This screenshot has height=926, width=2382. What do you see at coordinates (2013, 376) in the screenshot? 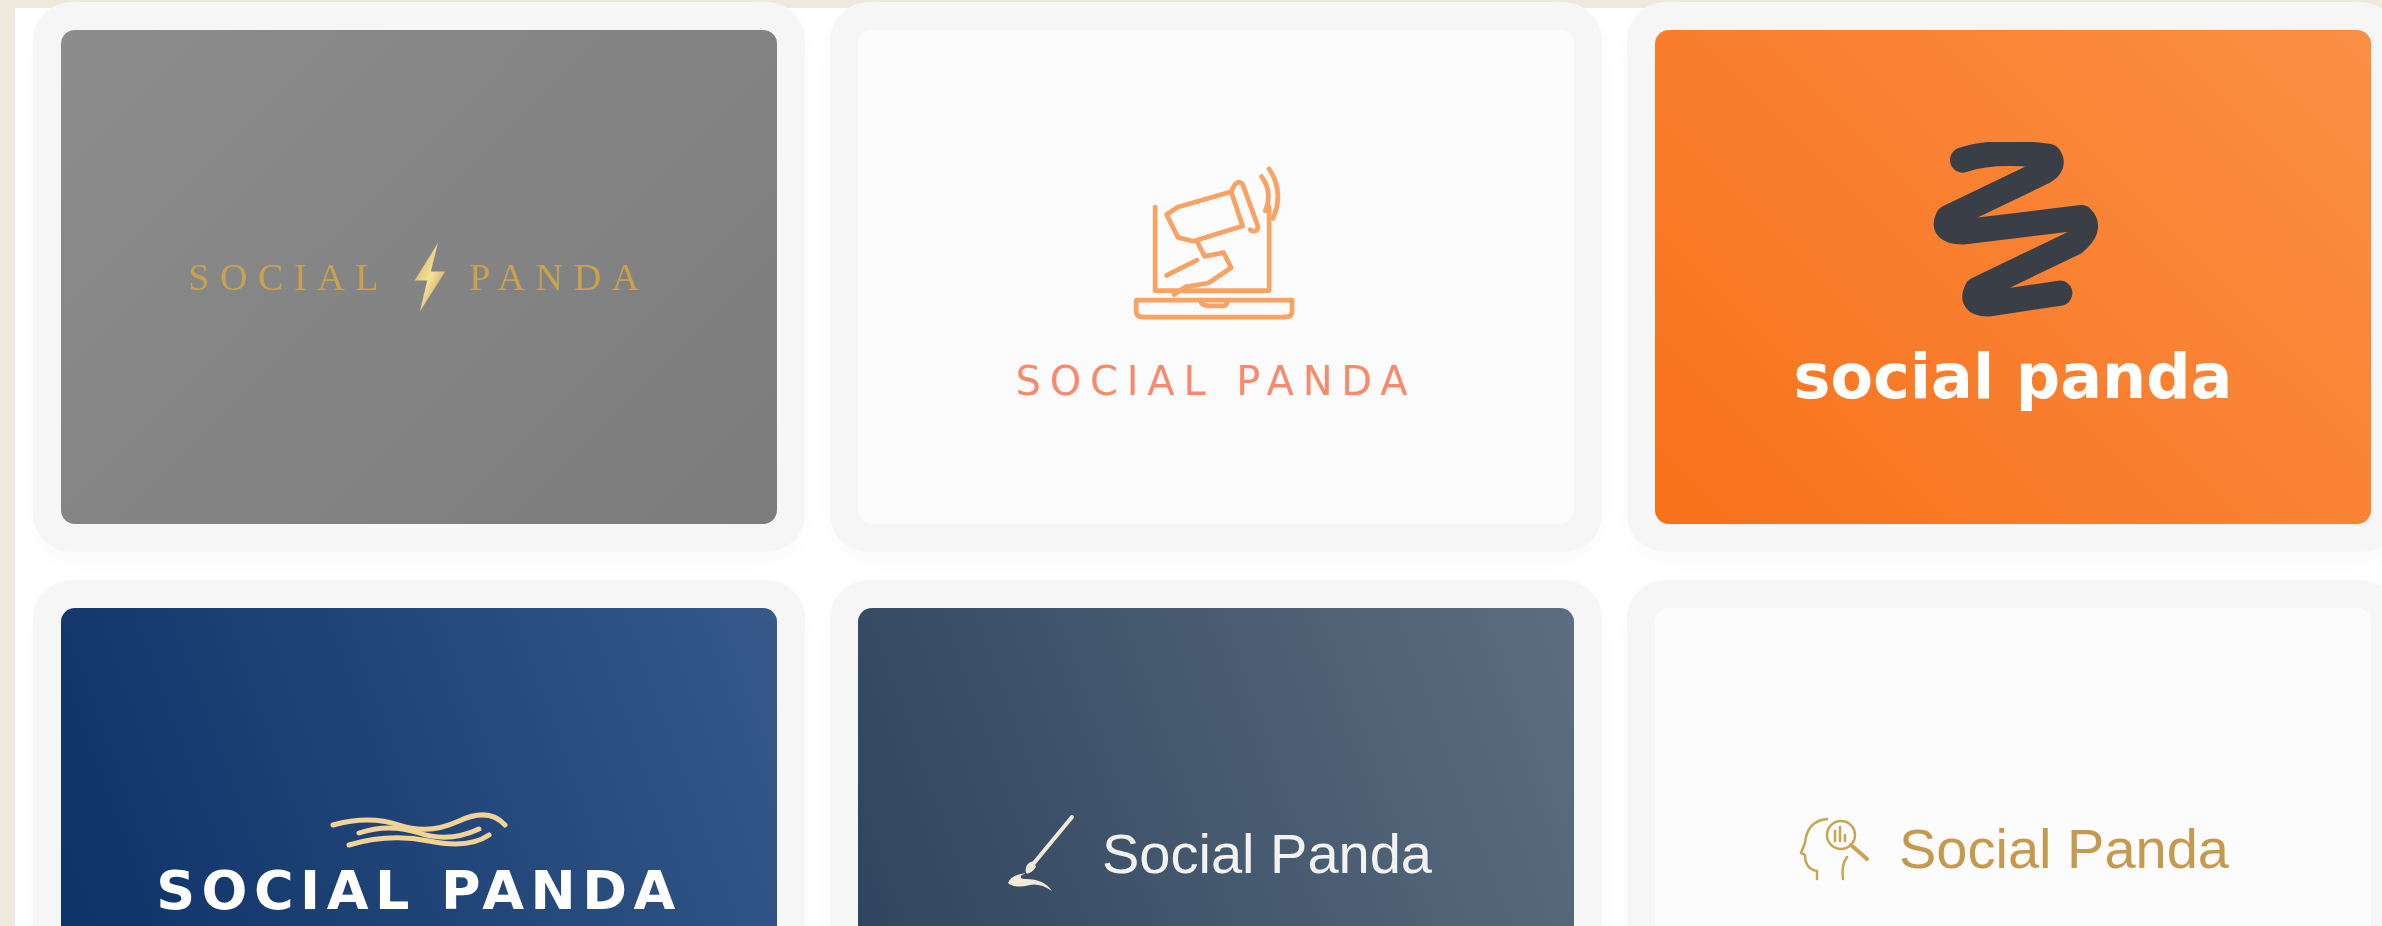
I see `logo-wordmark: social panda` at bounding box center [2013, 376].